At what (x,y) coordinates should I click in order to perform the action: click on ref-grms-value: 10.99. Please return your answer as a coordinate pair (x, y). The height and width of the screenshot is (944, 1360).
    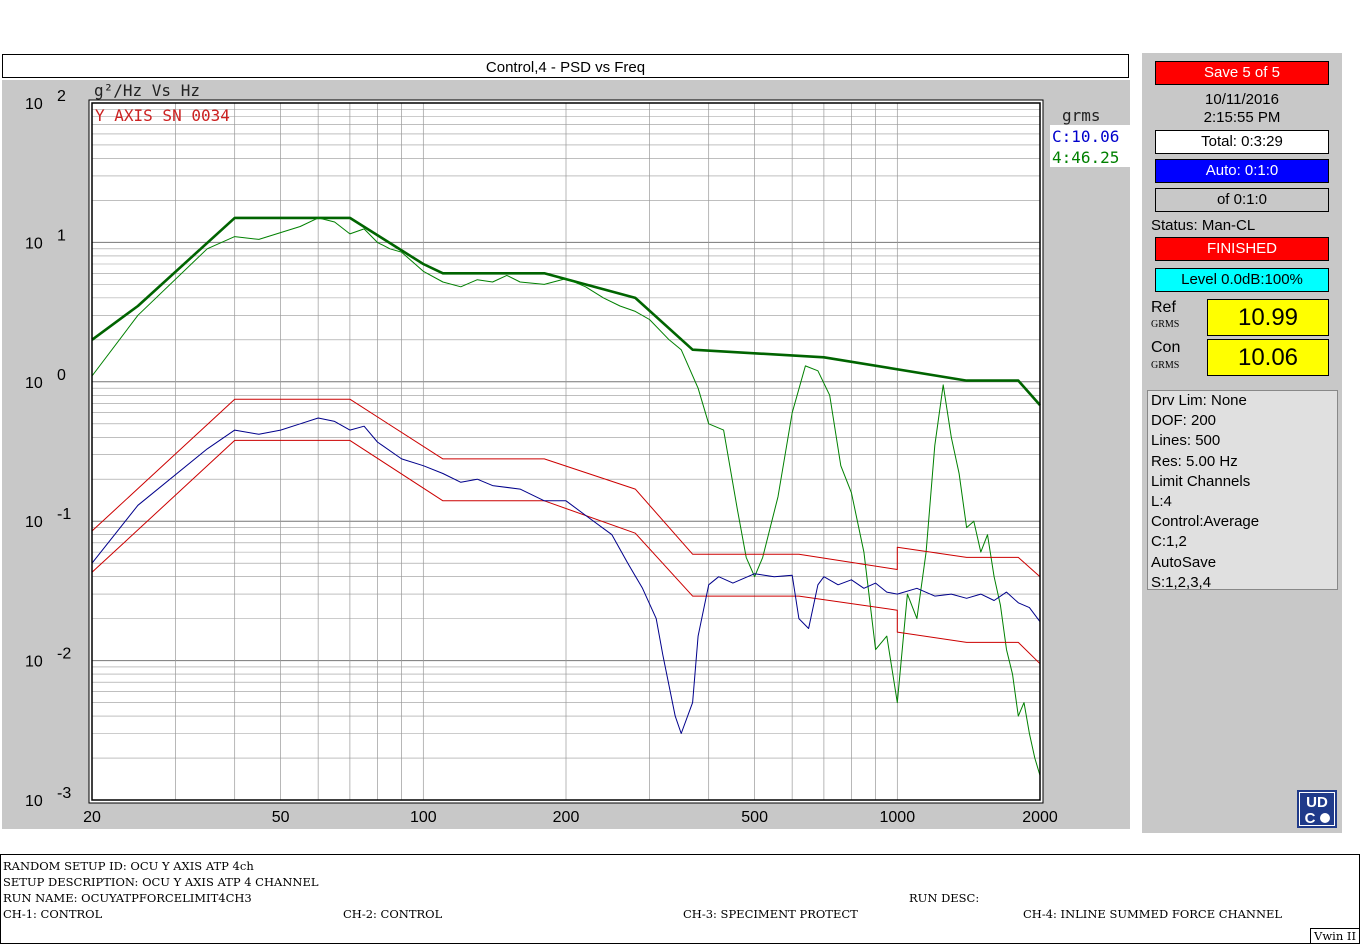
    Looking at the image, I should click on (1268, 317).